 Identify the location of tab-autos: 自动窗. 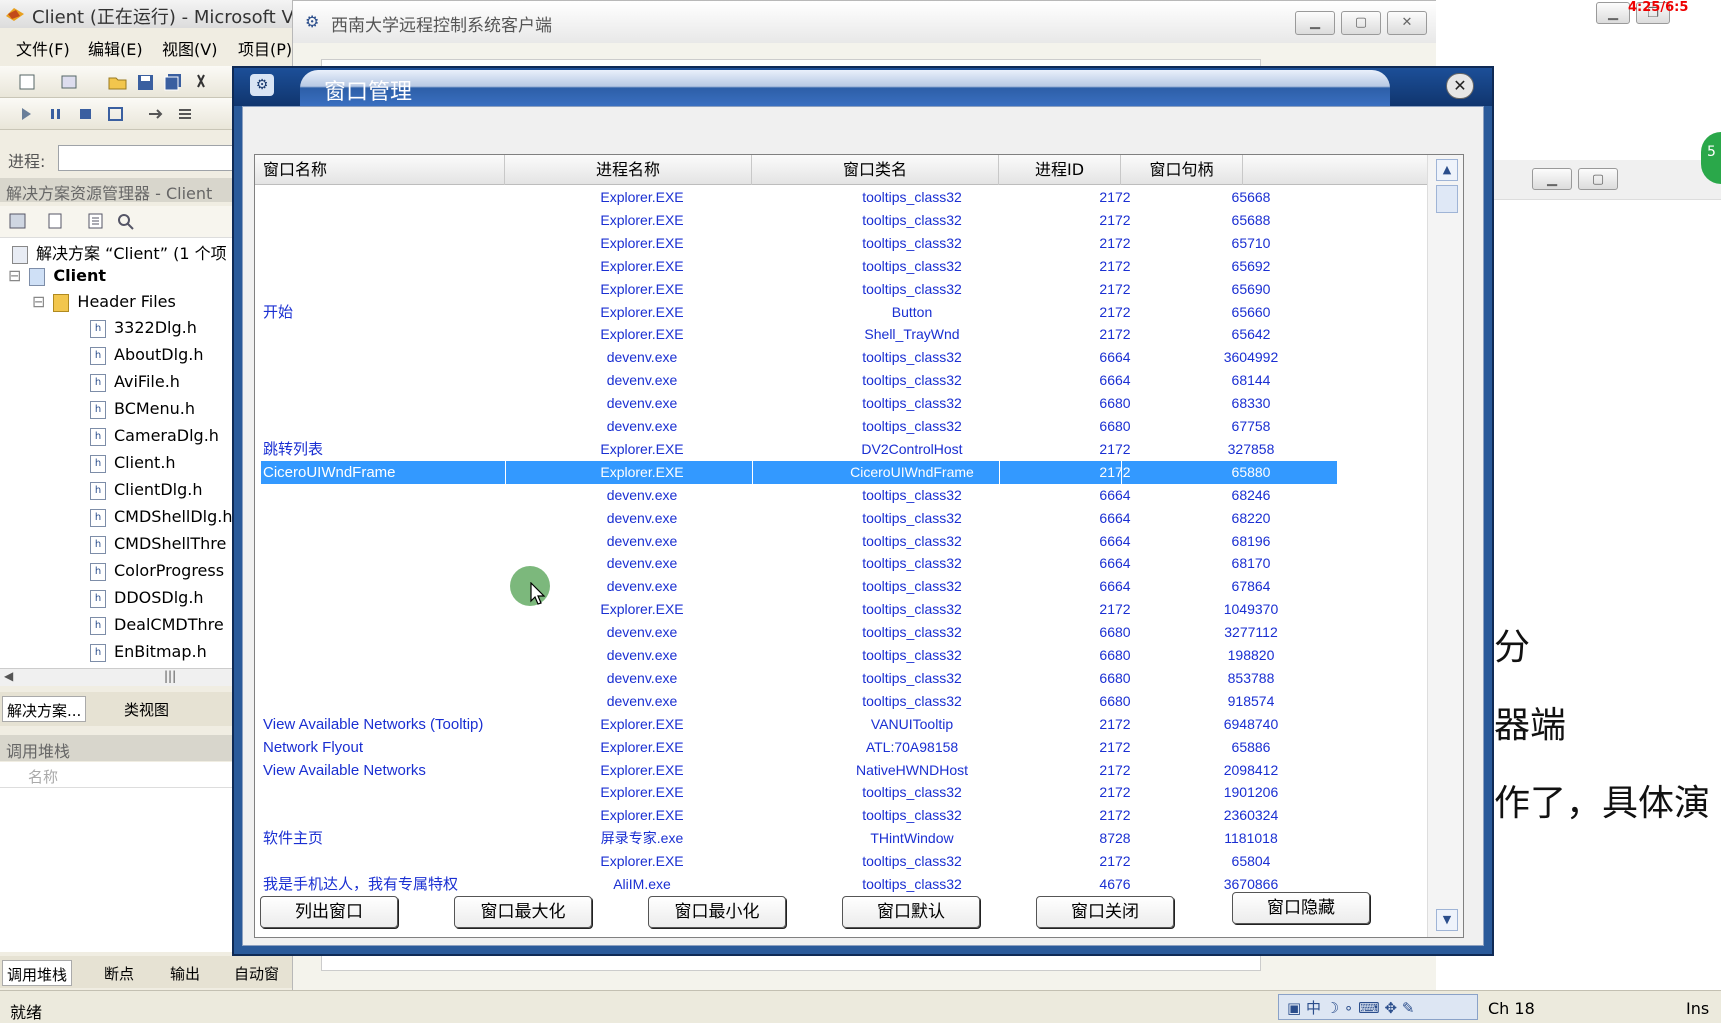
(256, 973).